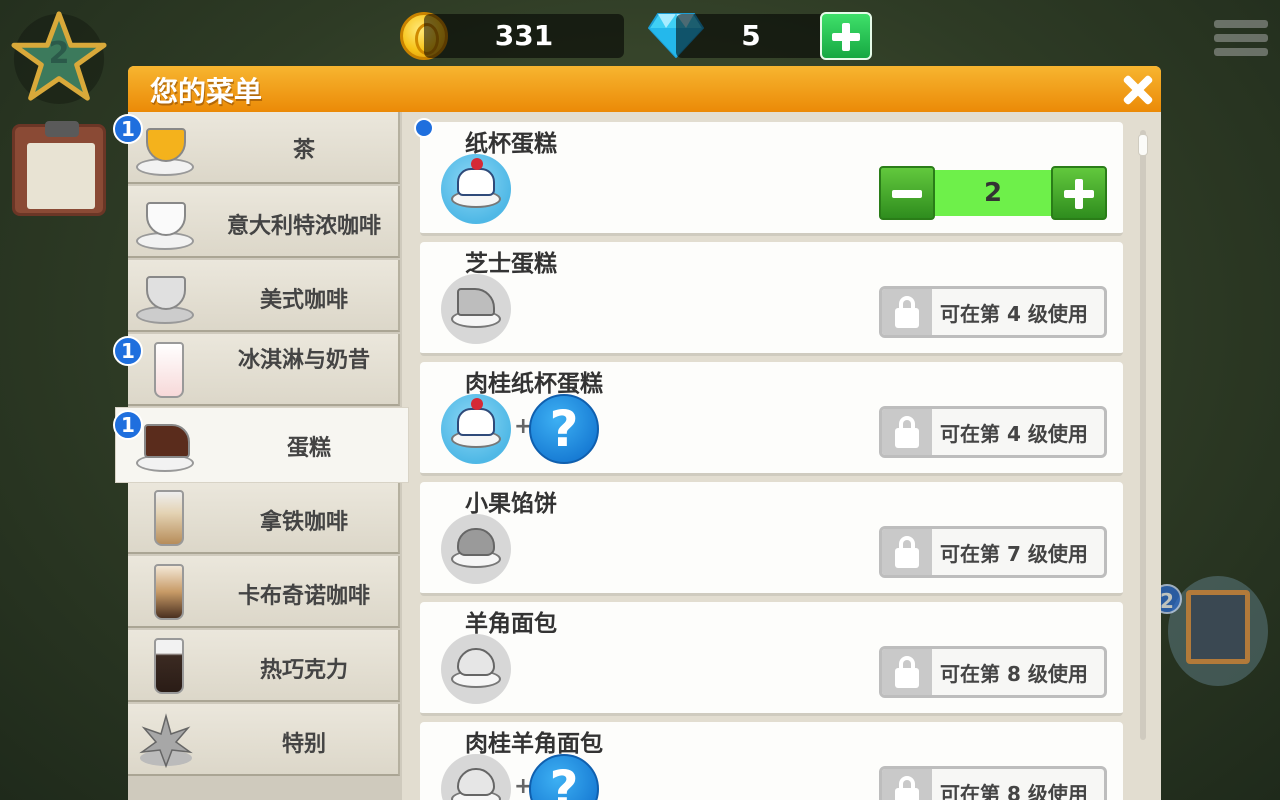 This screenshot has height=800, width=1280. What do you see at coordinates (308, 448) in the screenshot?
I see `category-label: 蛋糕` at bounding box center [308, 448].